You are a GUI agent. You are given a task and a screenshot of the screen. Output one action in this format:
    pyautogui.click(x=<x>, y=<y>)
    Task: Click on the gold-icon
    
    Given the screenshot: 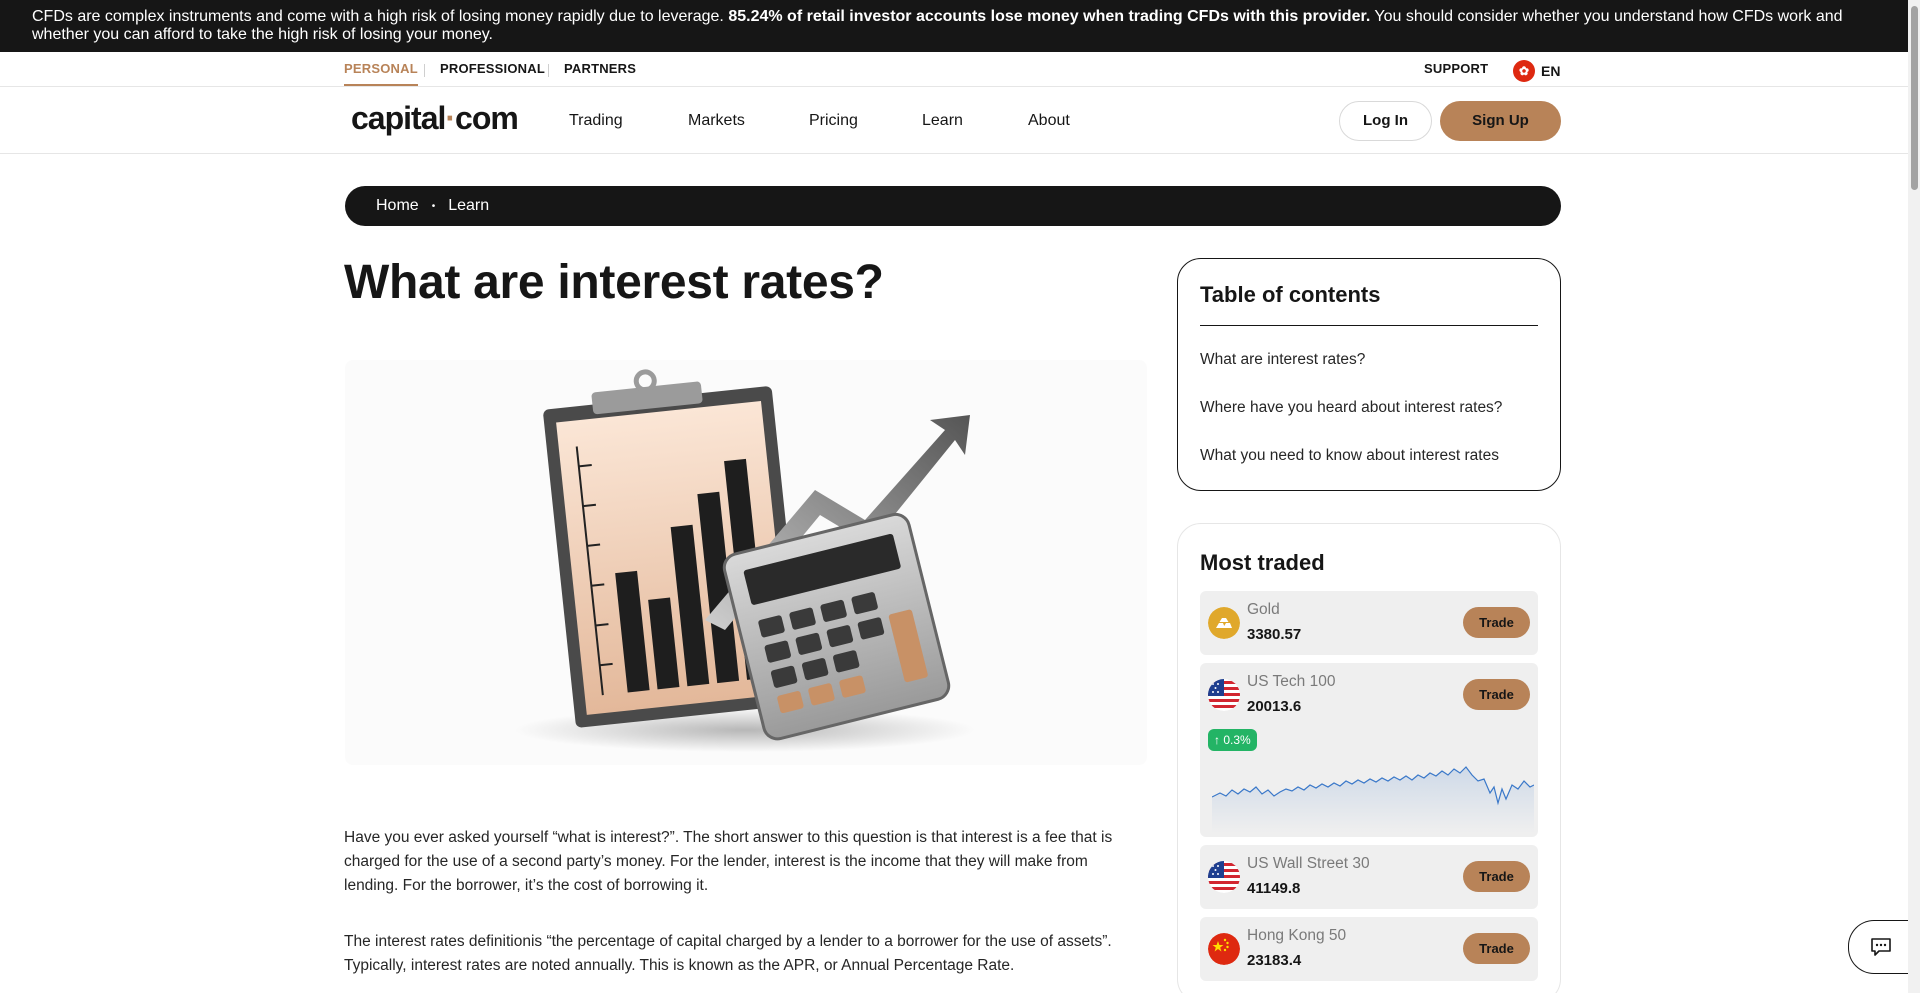 What is the action you would take?
    pyautogui.click(x=1224, y=623)
    